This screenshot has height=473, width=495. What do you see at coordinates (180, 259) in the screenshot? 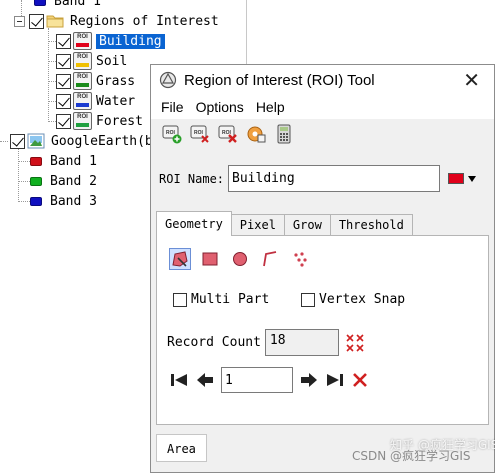
I see `polygon-tool` at bounding box center [180, 259].